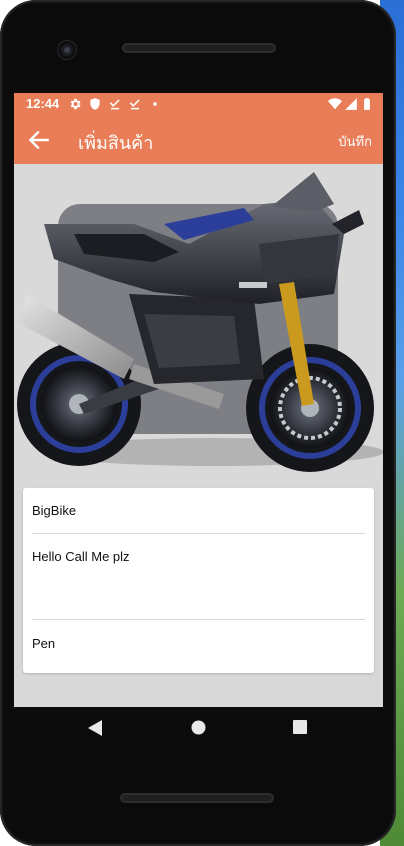 This screenshot has height=846, width=404. I want to click on bottom-speaker, so click(197, 798).